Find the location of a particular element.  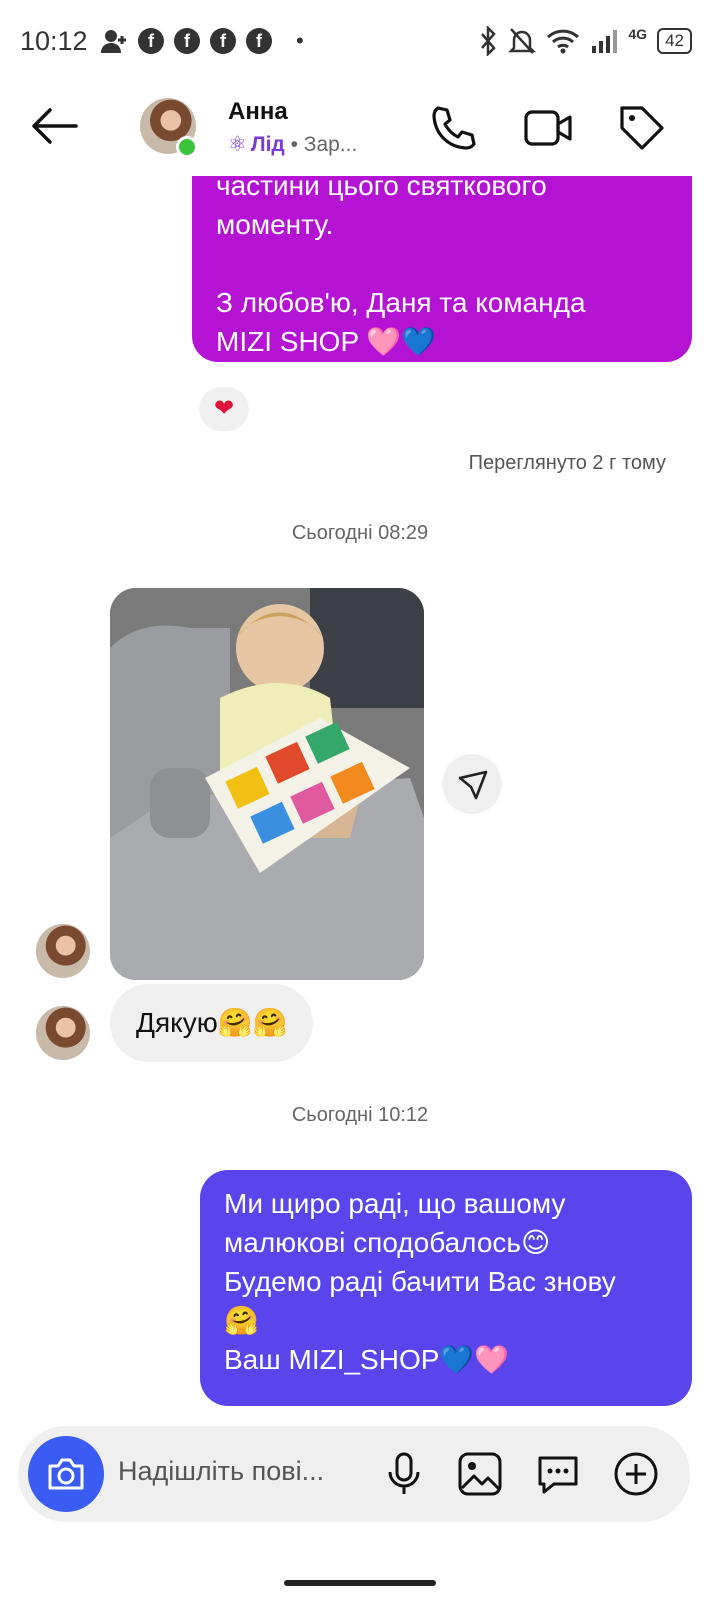

share-send-icon is located at coordinates (472, 784).